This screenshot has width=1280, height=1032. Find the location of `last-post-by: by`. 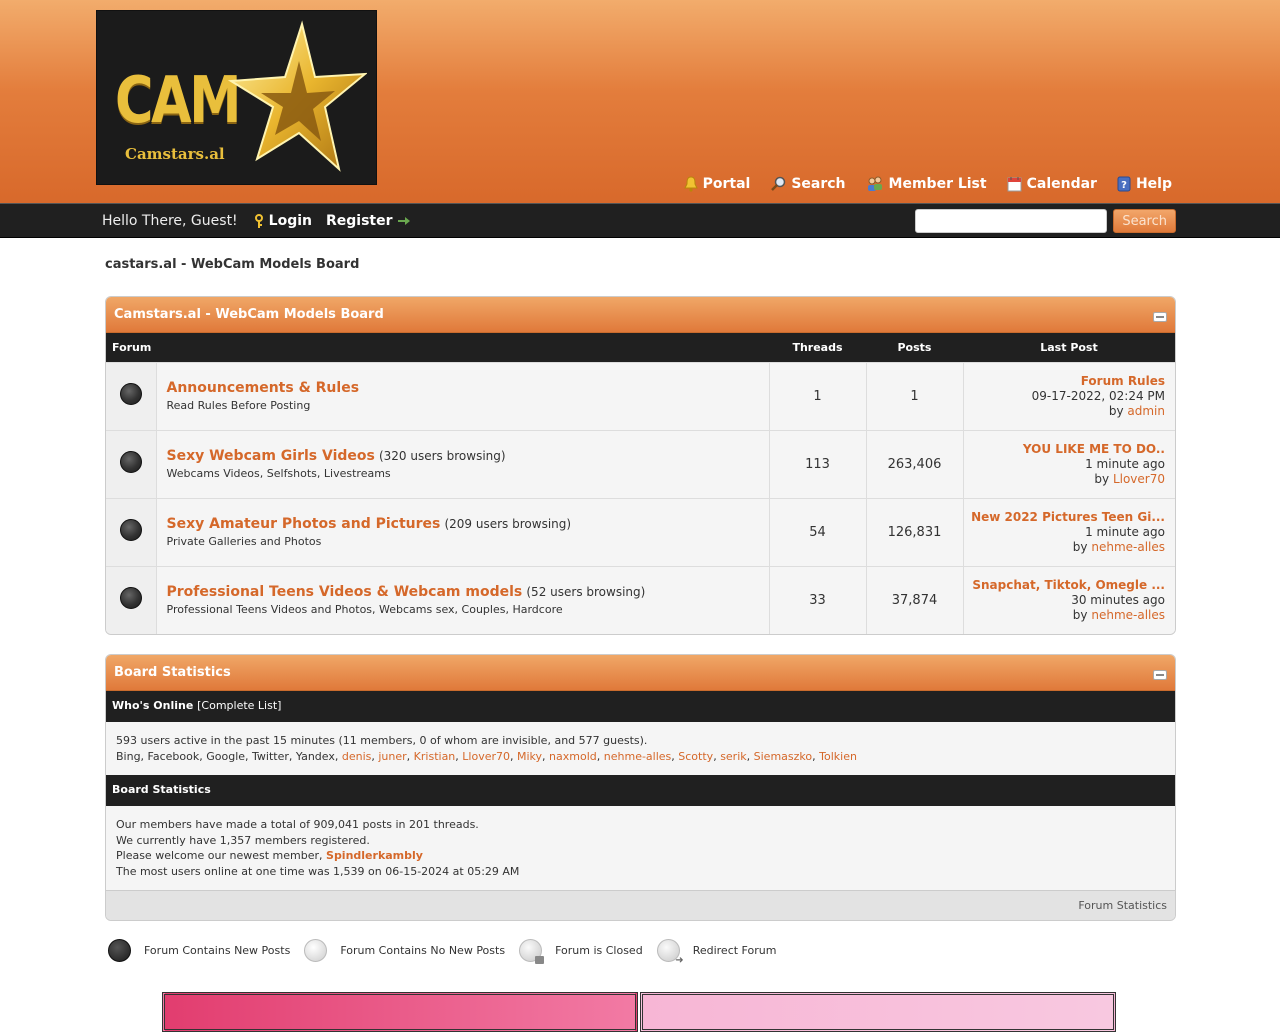

last-post-by: by is located at coordinates (1116, 410).